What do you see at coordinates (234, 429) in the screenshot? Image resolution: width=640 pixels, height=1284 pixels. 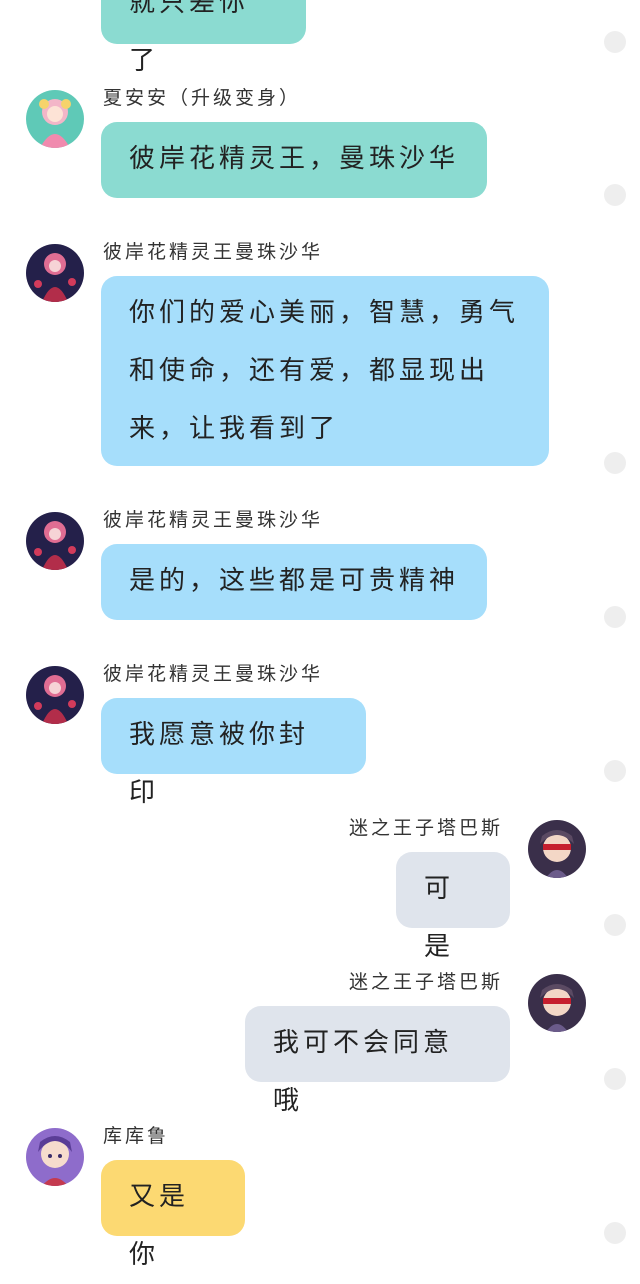 I see `message-text-line: 来，让我看到了` at bounding box center [234, 429].